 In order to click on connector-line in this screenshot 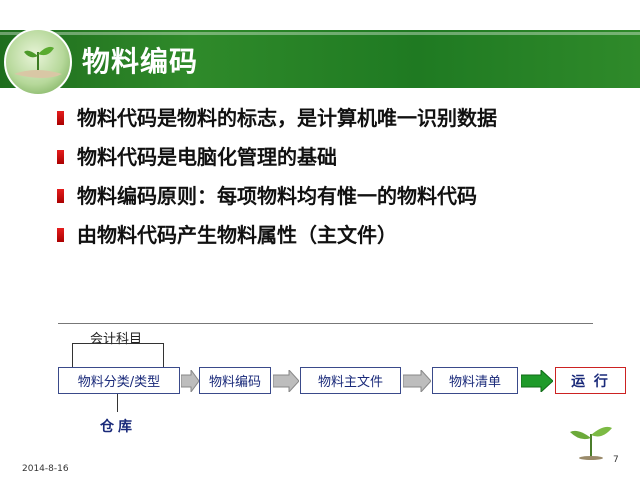, I will do `click(117, 403)`.